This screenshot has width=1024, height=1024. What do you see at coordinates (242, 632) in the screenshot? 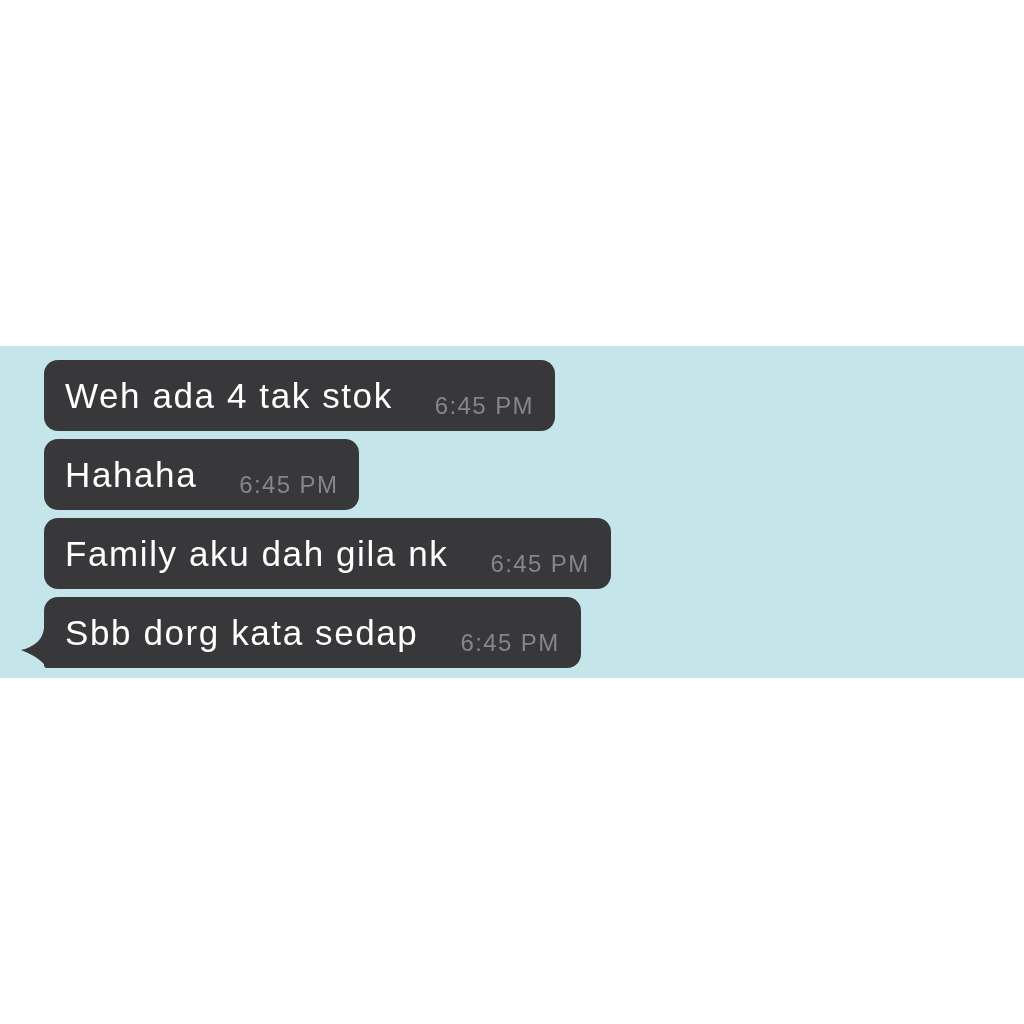
I see `message-text: Sbb dorg kata sedap` at bounding box center [242, 632].